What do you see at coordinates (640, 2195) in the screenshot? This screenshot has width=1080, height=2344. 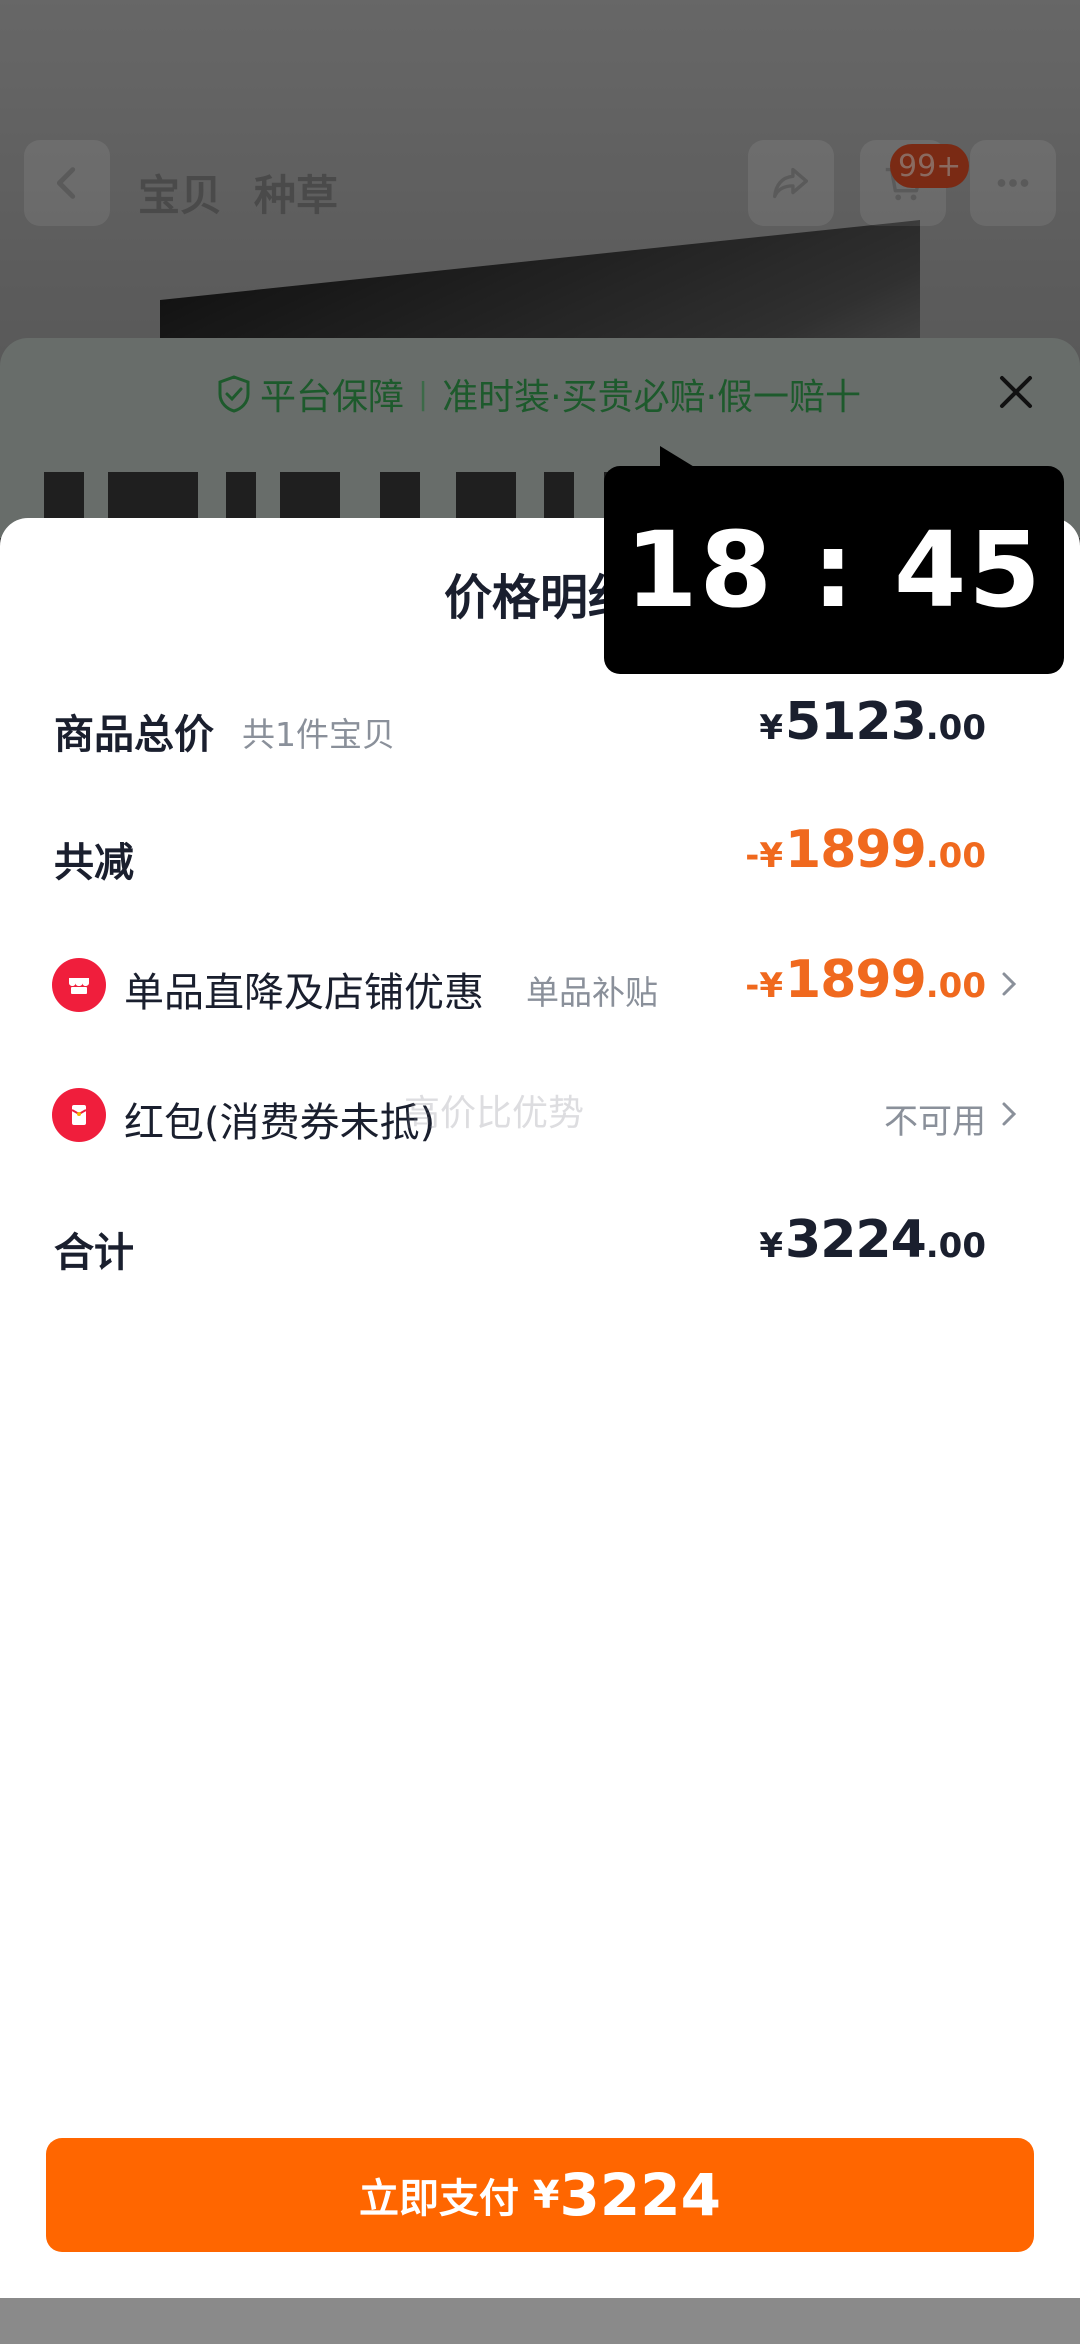 I see `pay-amount: 3224` at bounding box center [640, 2195].